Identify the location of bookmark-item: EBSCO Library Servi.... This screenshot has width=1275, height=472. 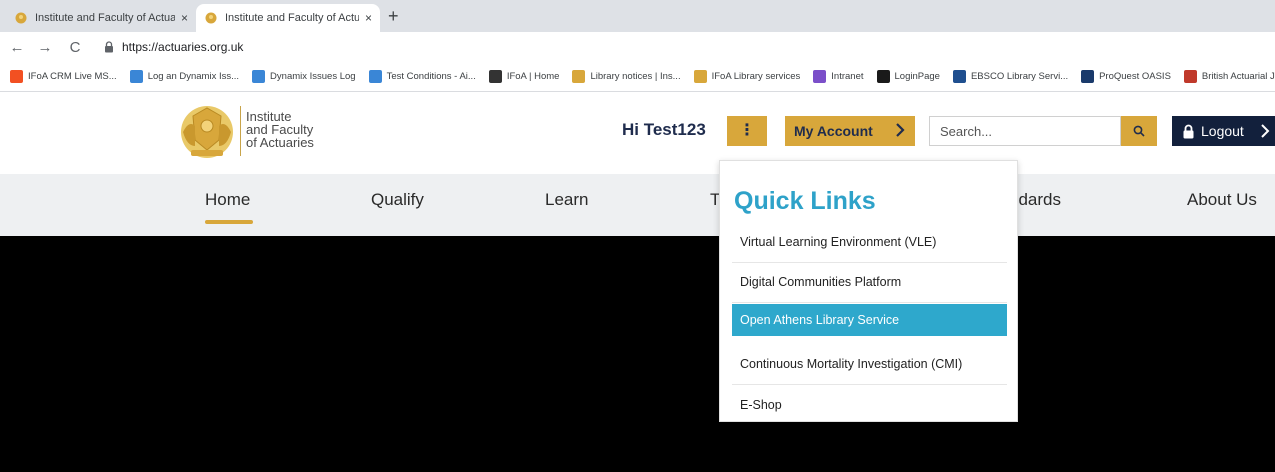
(1010, 76).